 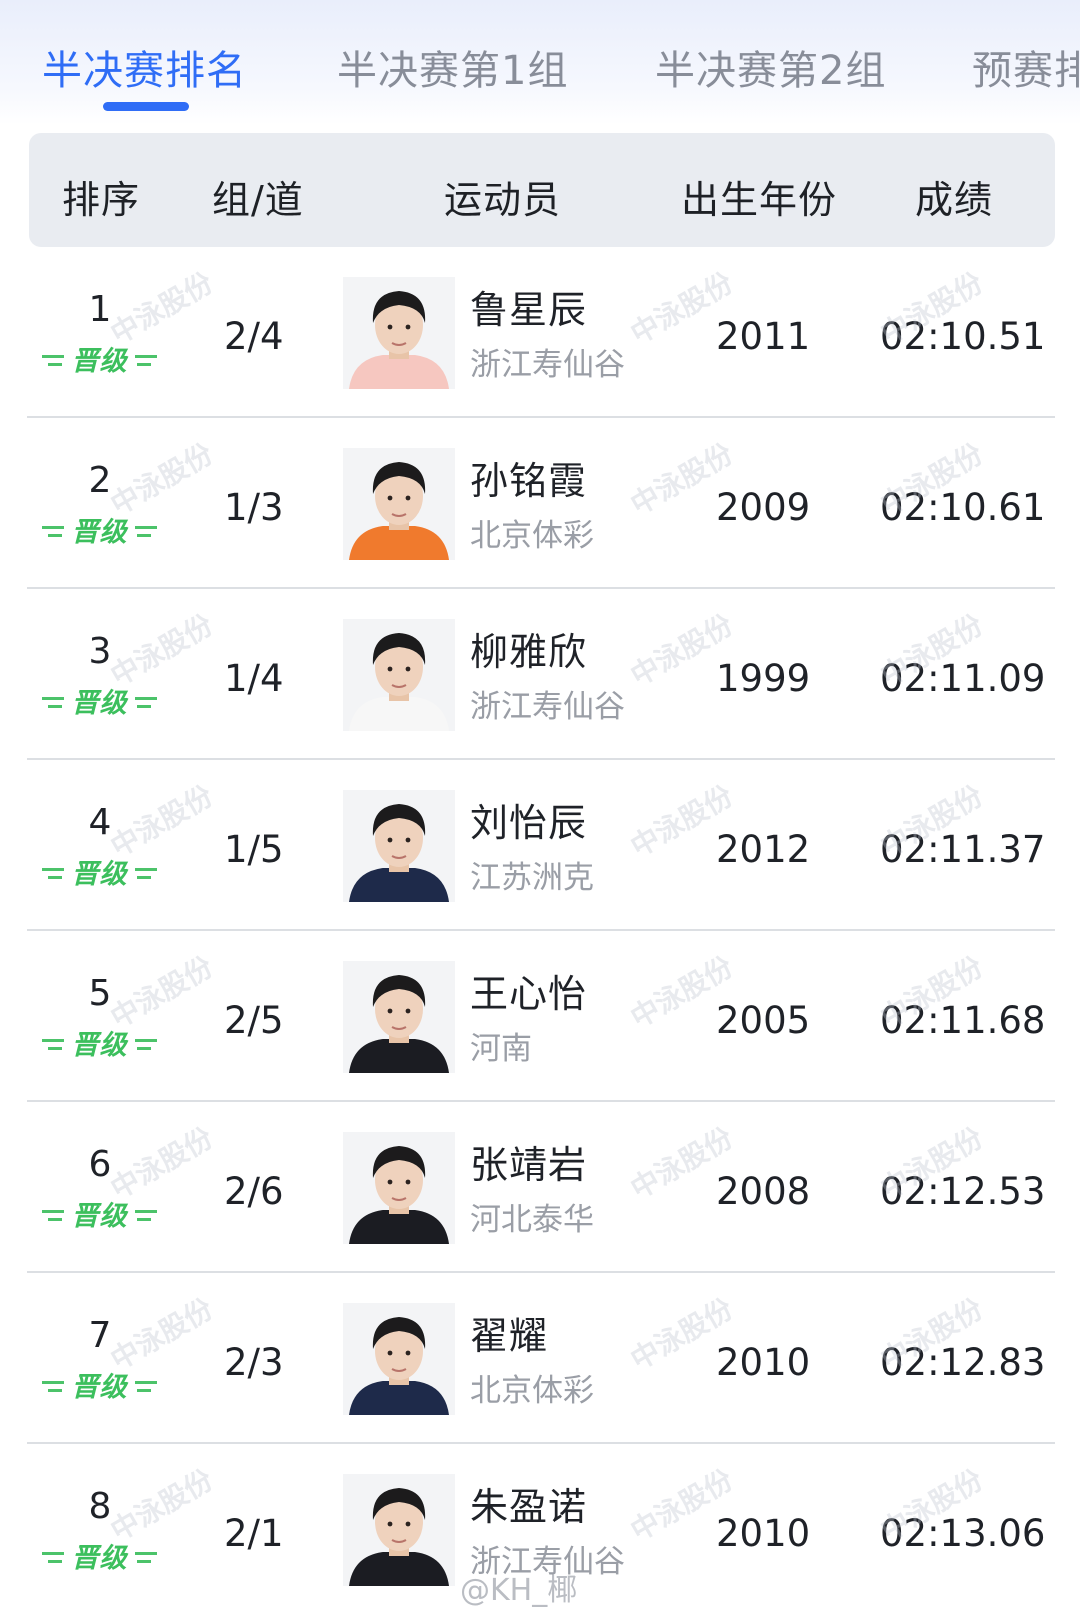 What do you see at coordinates (258, 200) in the screenshot?
I see `header-group-lane: 组/道` at bounding box center [258, 200].